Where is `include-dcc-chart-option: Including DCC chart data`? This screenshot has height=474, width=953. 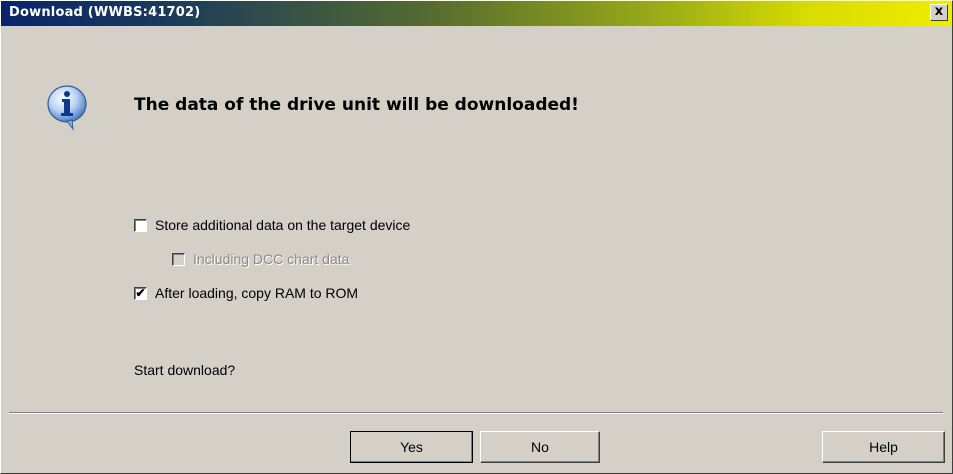 include-dcc-chart-option: Including DCC chart data is located at coordinates (260, 259).